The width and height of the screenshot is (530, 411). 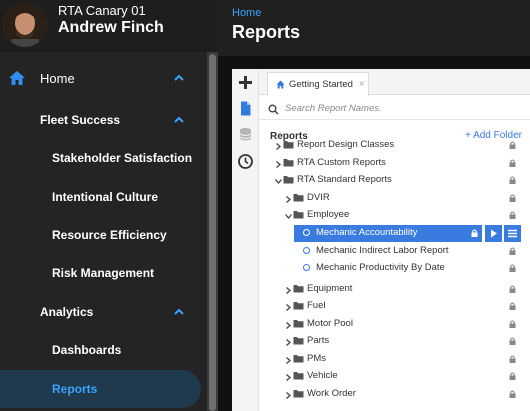 I want to click on clock-icon, so click(x=245, y=161).